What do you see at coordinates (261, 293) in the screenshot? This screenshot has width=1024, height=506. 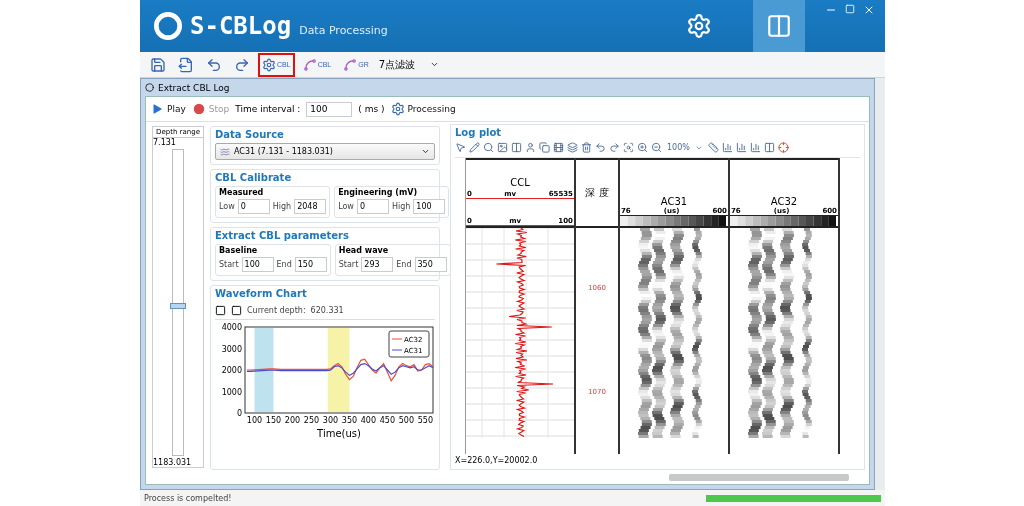 I see `section-title: Waveform Chart` at bounding box center [261, 293].